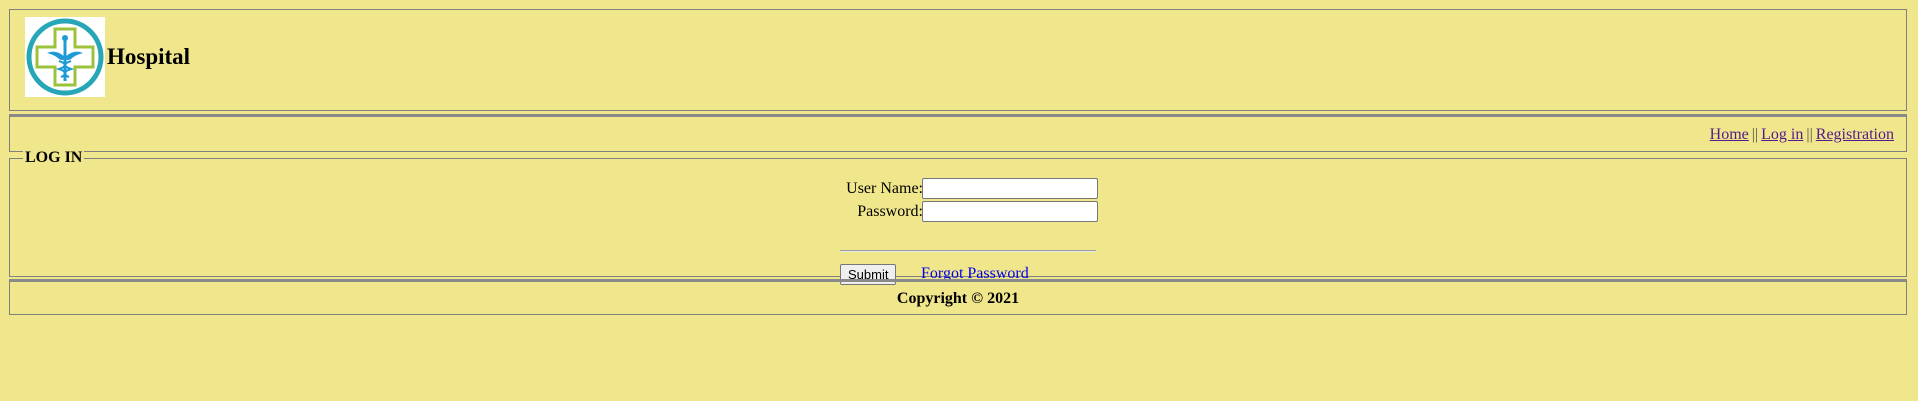  What do you see at coordinates (890, 211) in the screenshot?
I see `password-label: Password:` at bounding box center [890, 211].